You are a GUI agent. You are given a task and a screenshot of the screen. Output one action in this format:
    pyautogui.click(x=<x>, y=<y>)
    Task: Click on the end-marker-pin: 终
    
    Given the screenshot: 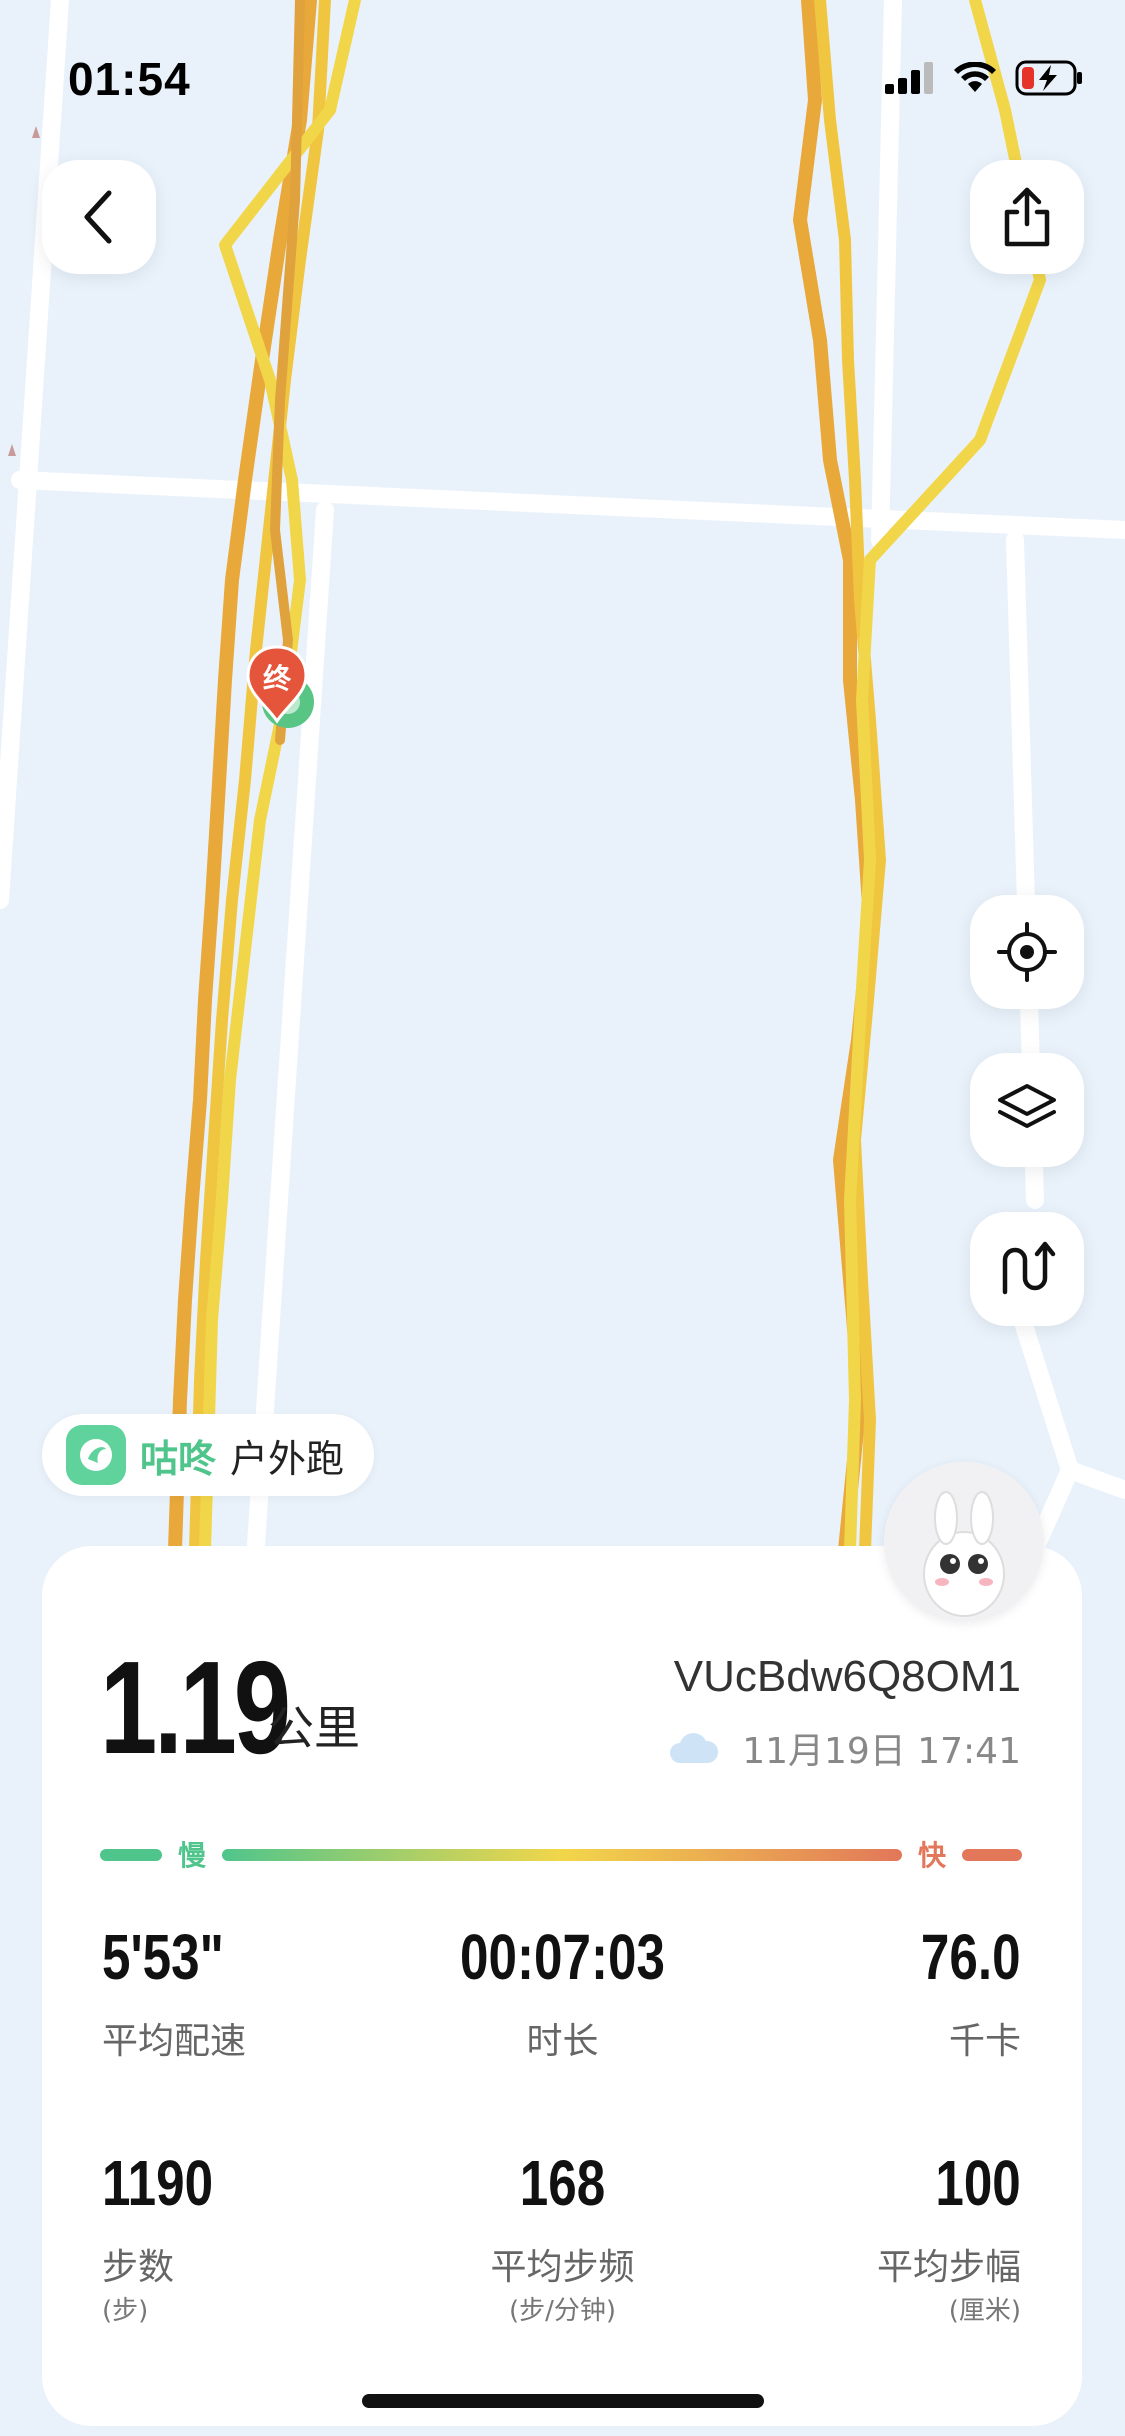 What is the action you would take?
    pyautogui.click(x=277, y=685)
    